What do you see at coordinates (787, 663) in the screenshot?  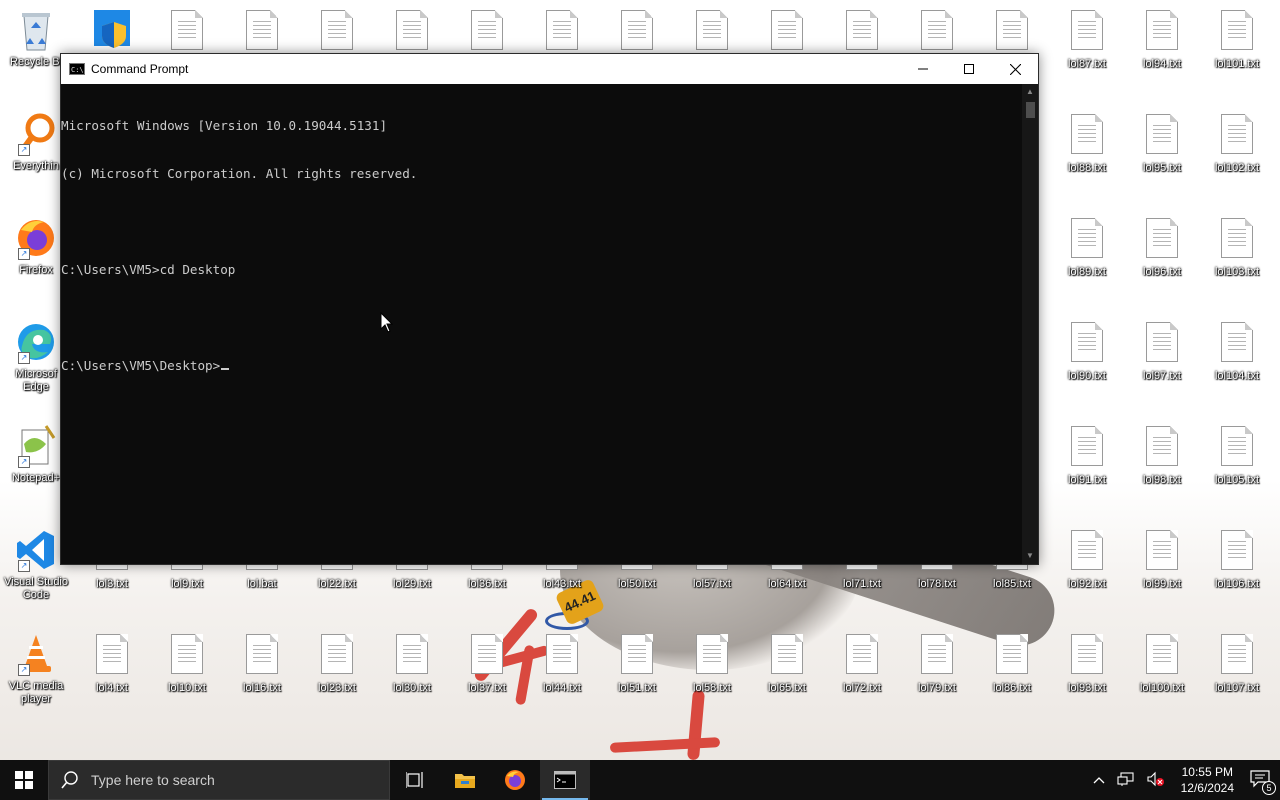 I see `desktop-file-icon: lol65.txt` at bounding box center [787, 663].